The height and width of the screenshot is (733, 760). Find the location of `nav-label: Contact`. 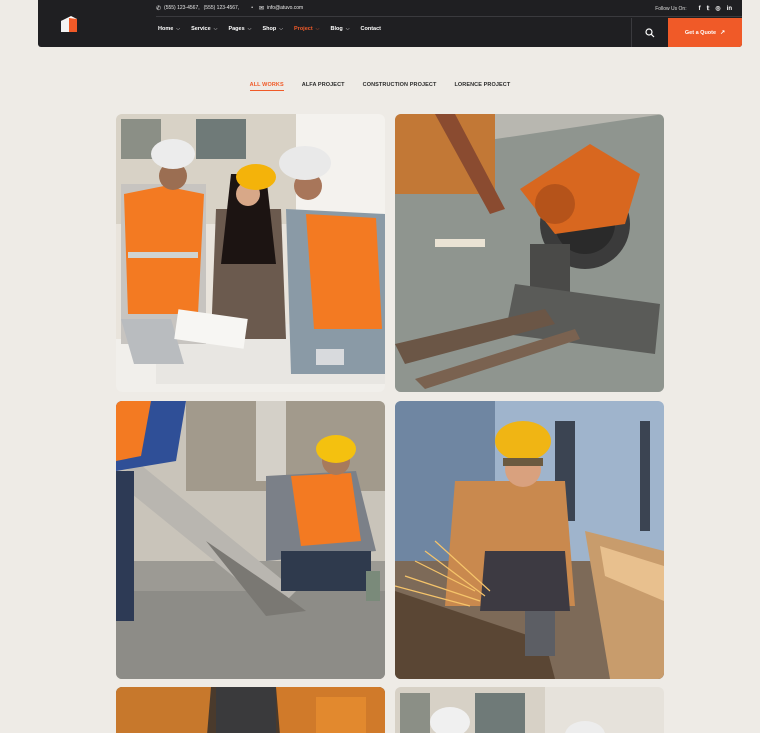

nav-label: Contact is located at coordinates (370, 29).